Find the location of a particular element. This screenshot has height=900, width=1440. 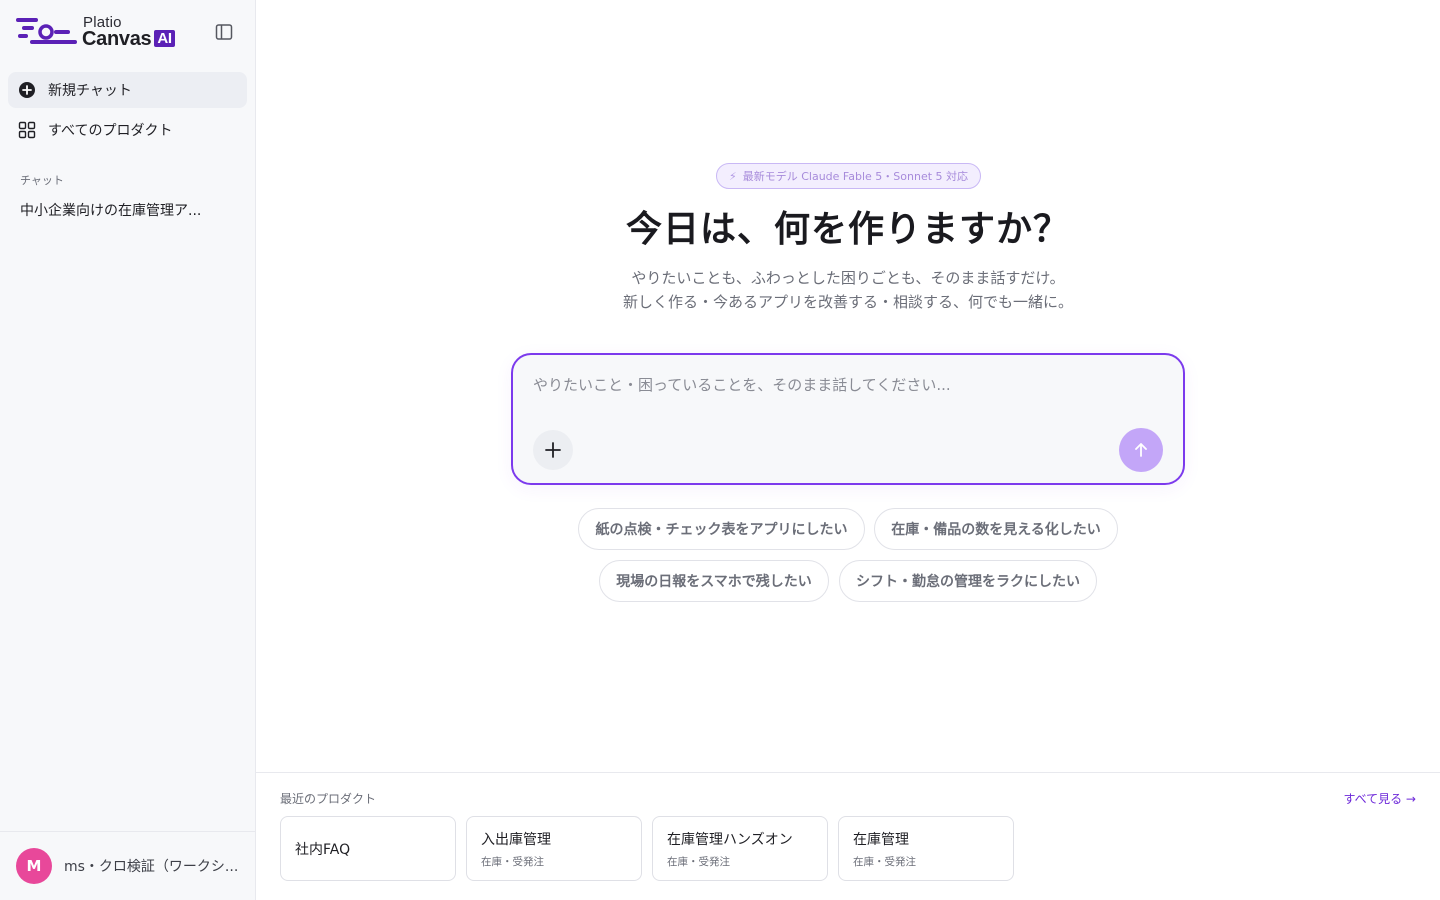

brand-ai-badge: AI is located at coordinates (164, 38).